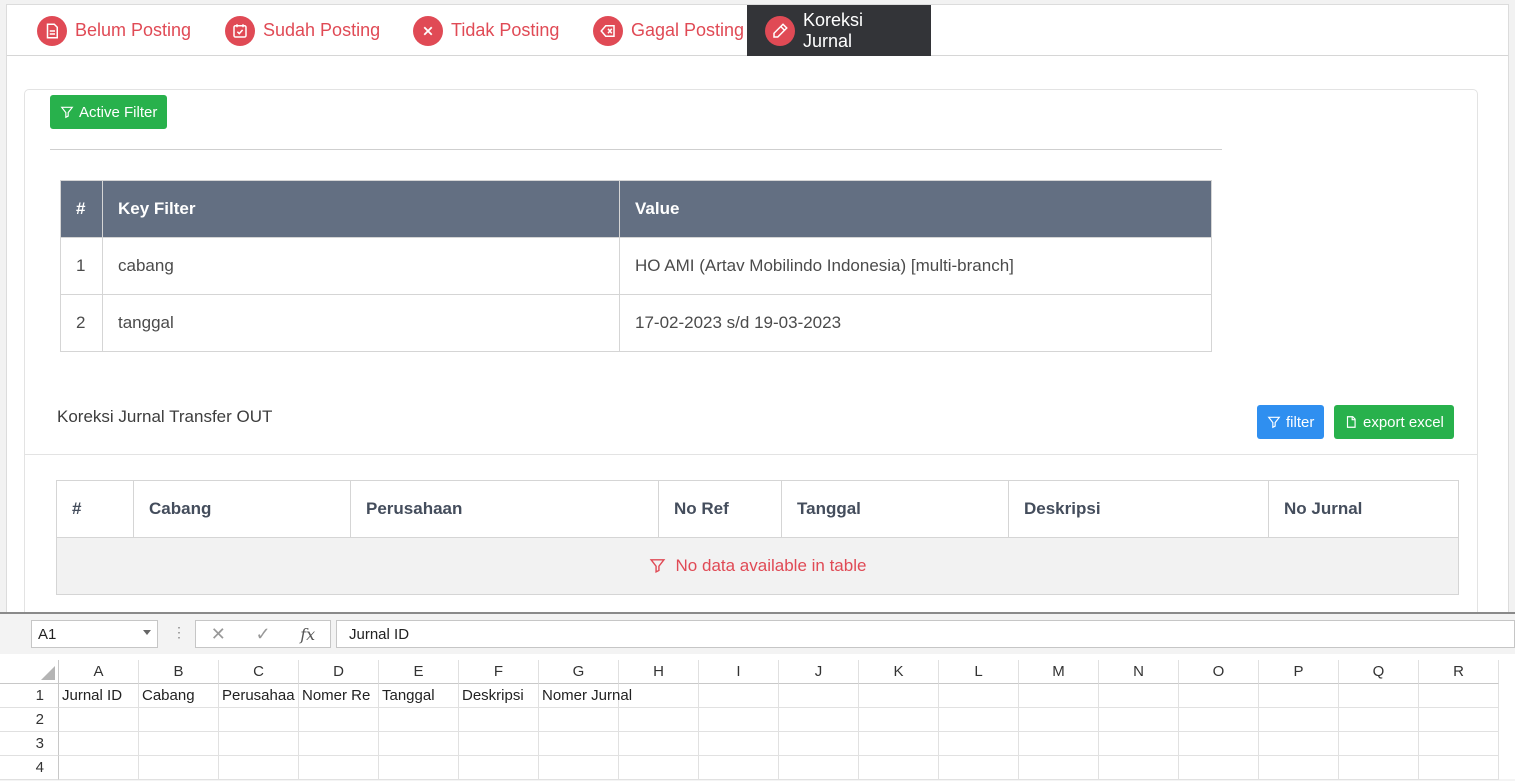 The width and height of the screenshot is (1515, 781). I want to click on column-header: M, so click(1059, 672).